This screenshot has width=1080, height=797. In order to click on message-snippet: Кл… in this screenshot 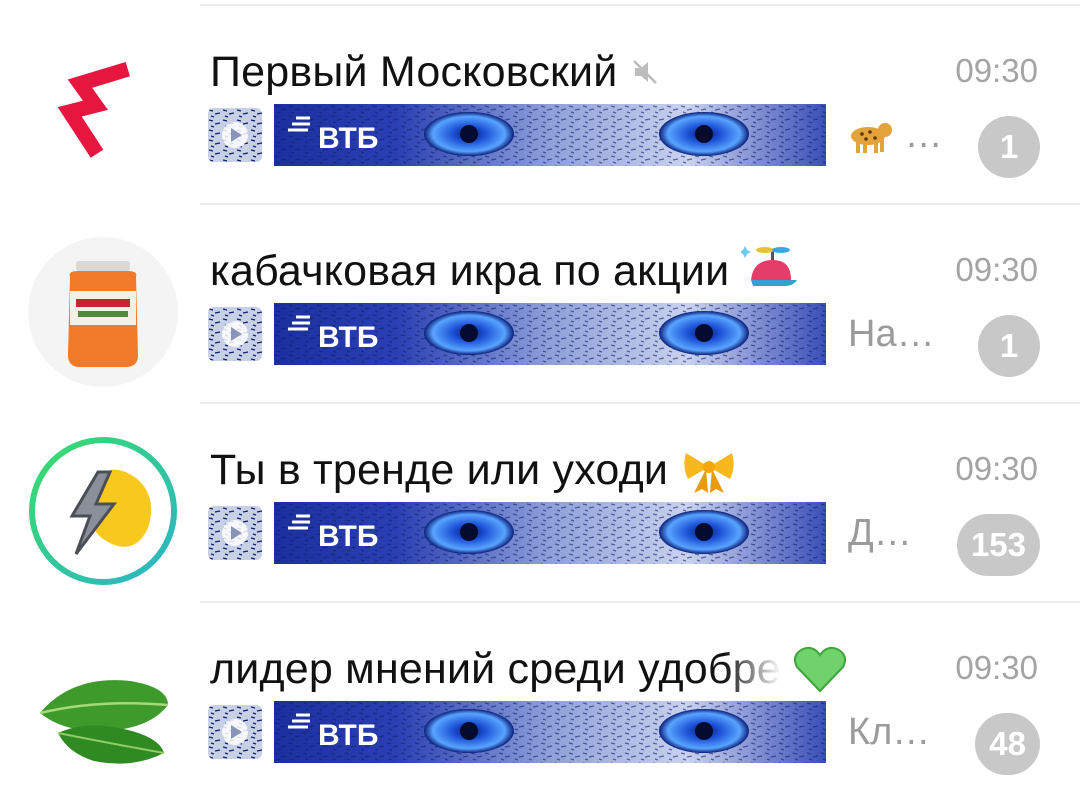, I will do `click(889, 731)`.